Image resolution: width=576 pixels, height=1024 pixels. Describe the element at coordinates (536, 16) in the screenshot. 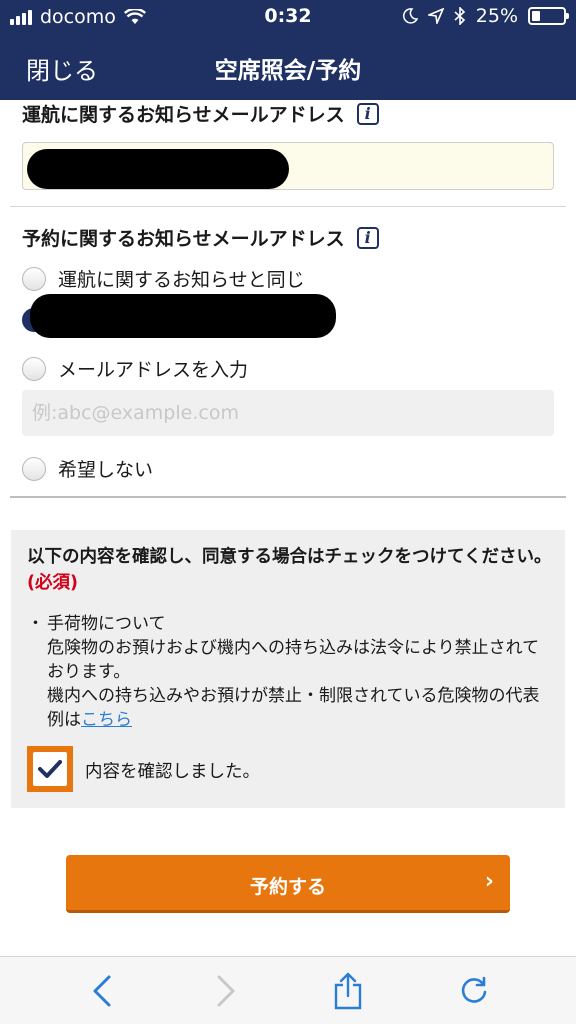

I see `battery-fill` at that location.